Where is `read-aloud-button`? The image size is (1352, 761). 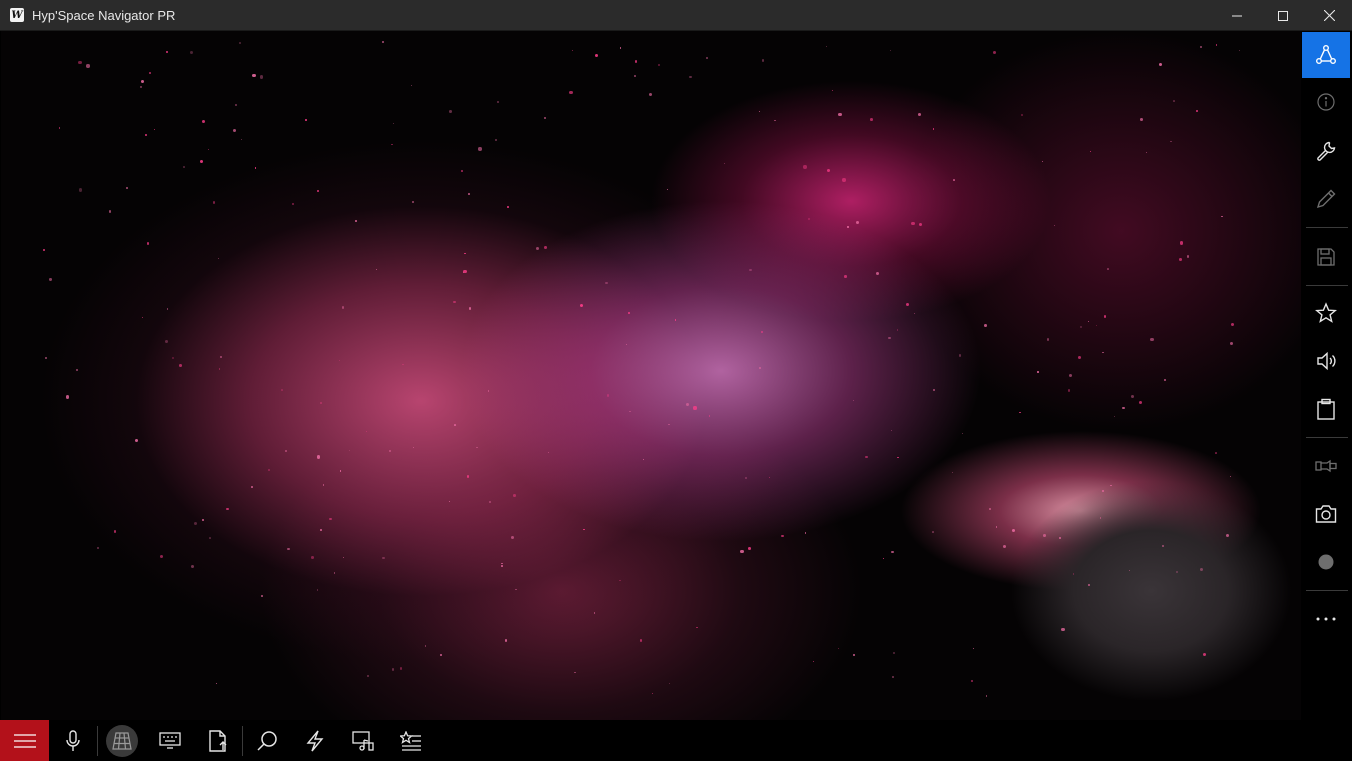
read-aloud-button is located at coordinates (1326, 361).